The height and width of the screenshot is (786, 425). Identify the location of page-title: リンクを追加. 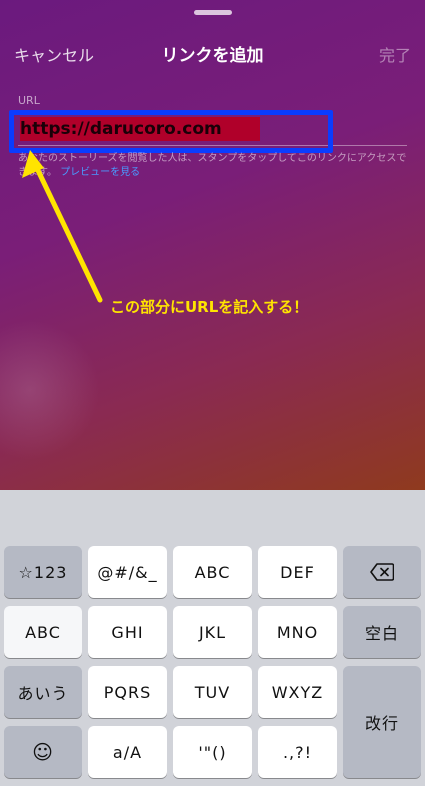
(212, 56).